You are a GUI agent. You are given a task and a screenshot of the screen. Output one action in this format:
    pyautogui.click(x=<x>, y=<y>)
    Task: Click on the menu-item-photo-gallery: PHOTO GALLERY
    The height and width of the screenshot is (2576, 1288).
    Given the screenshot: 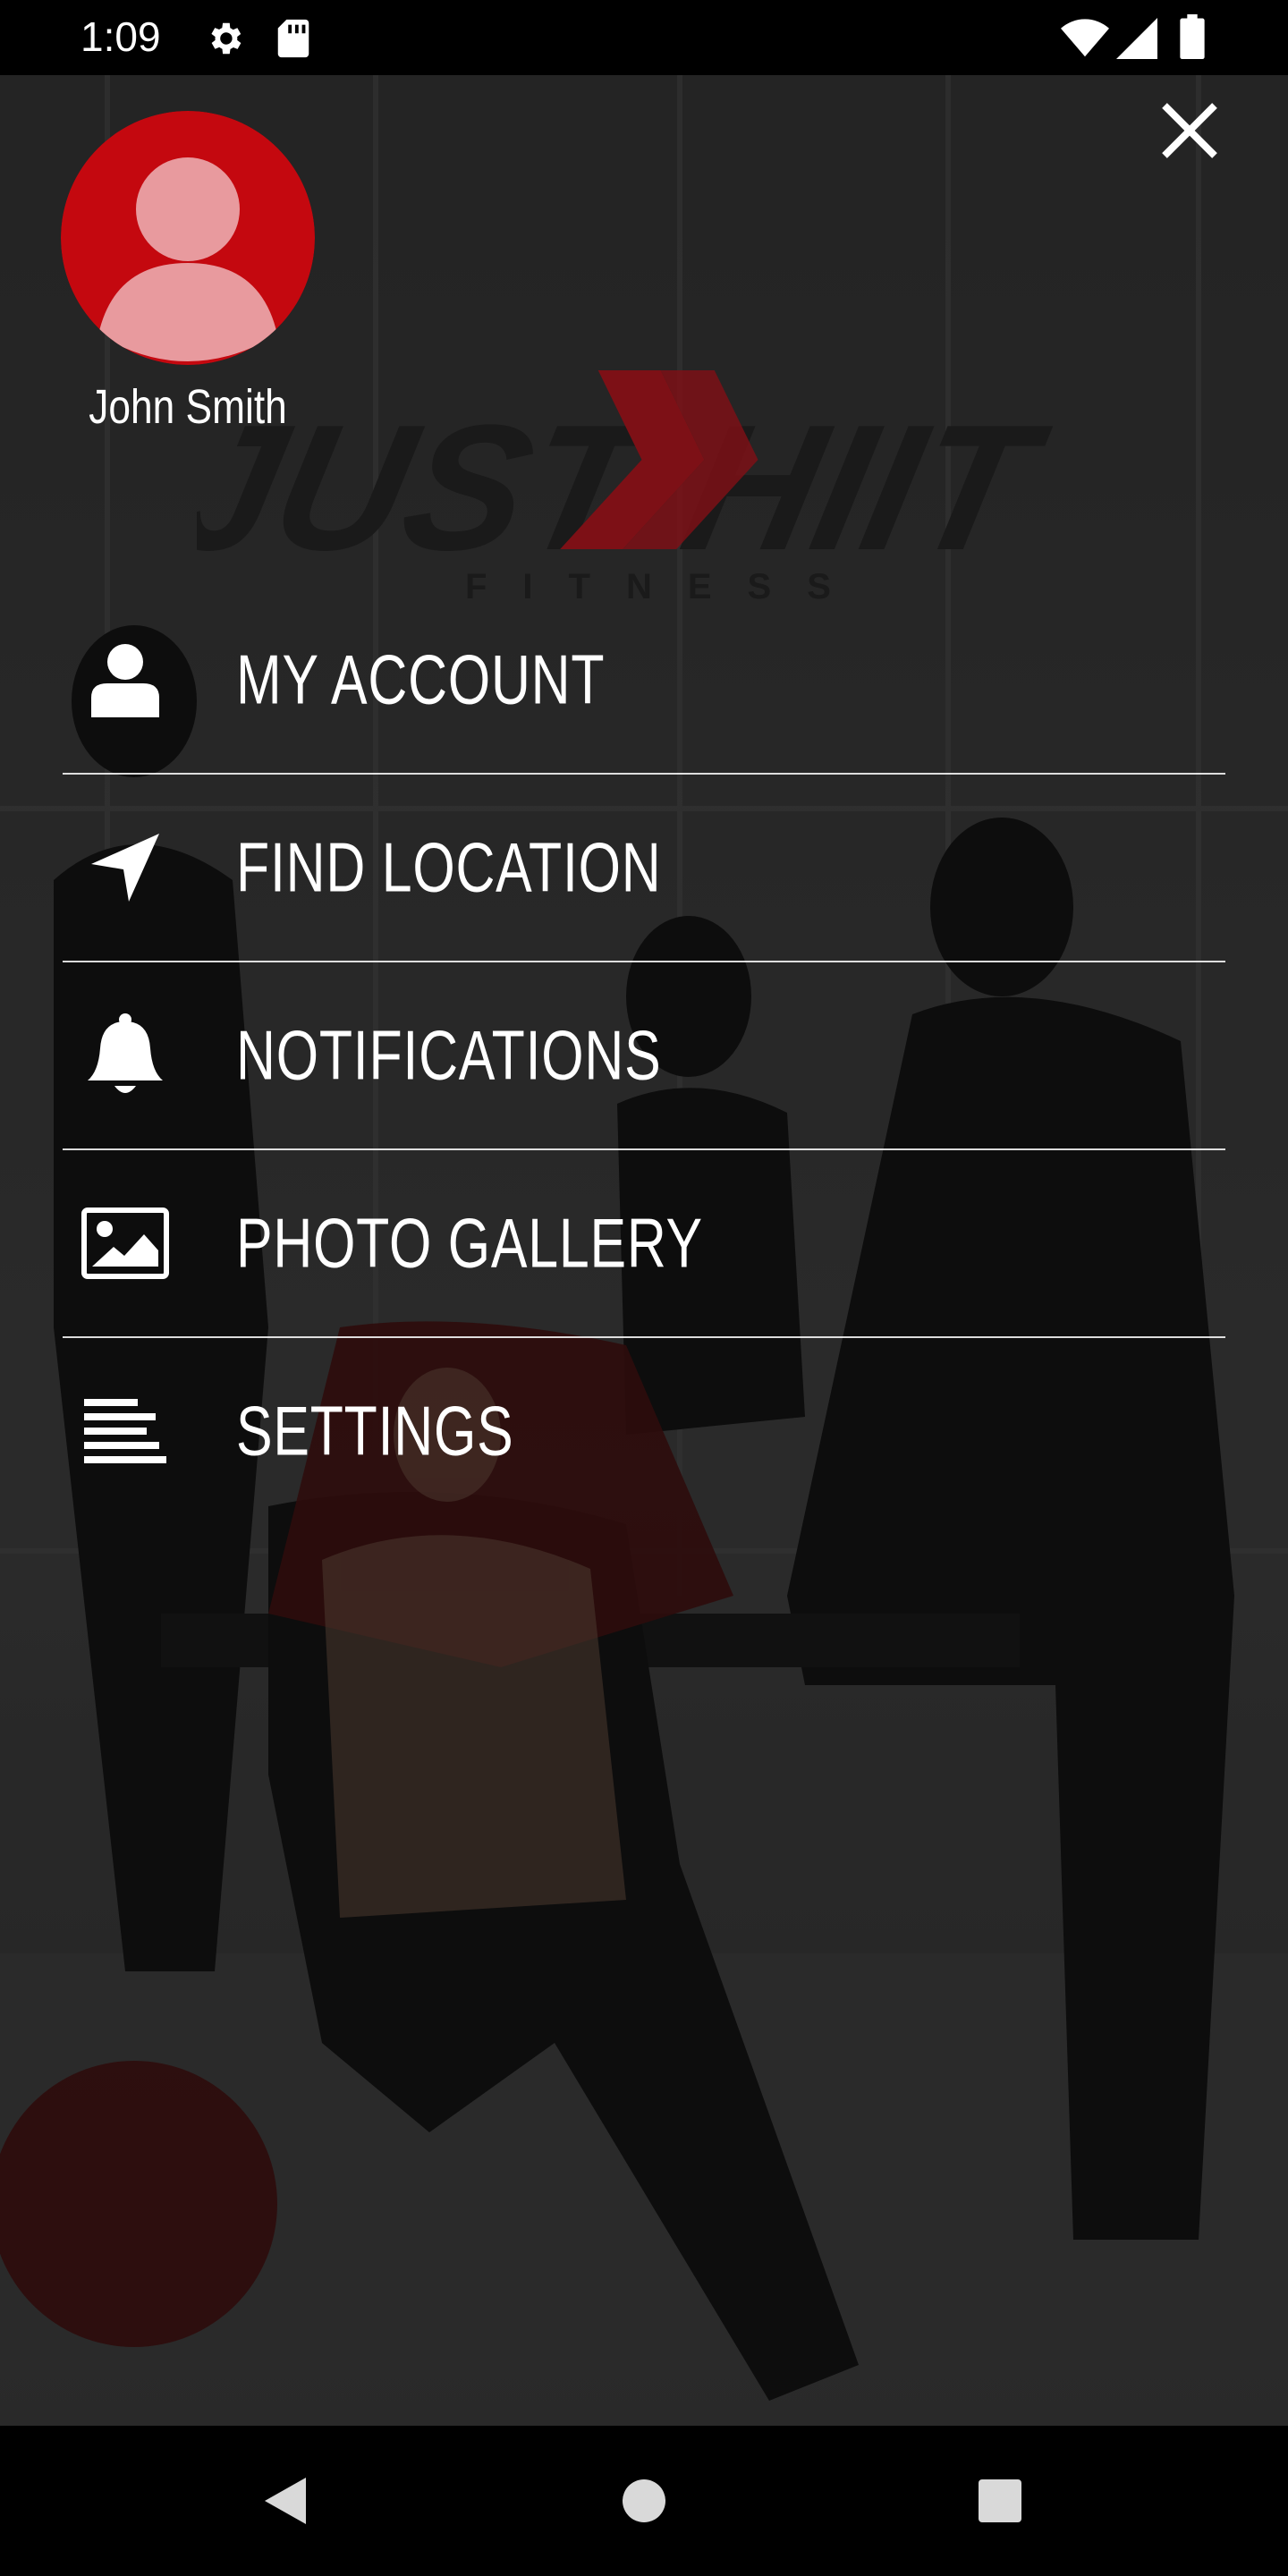 What is the action you would take?
    pyautogui.click(x=644, y=1244)
    